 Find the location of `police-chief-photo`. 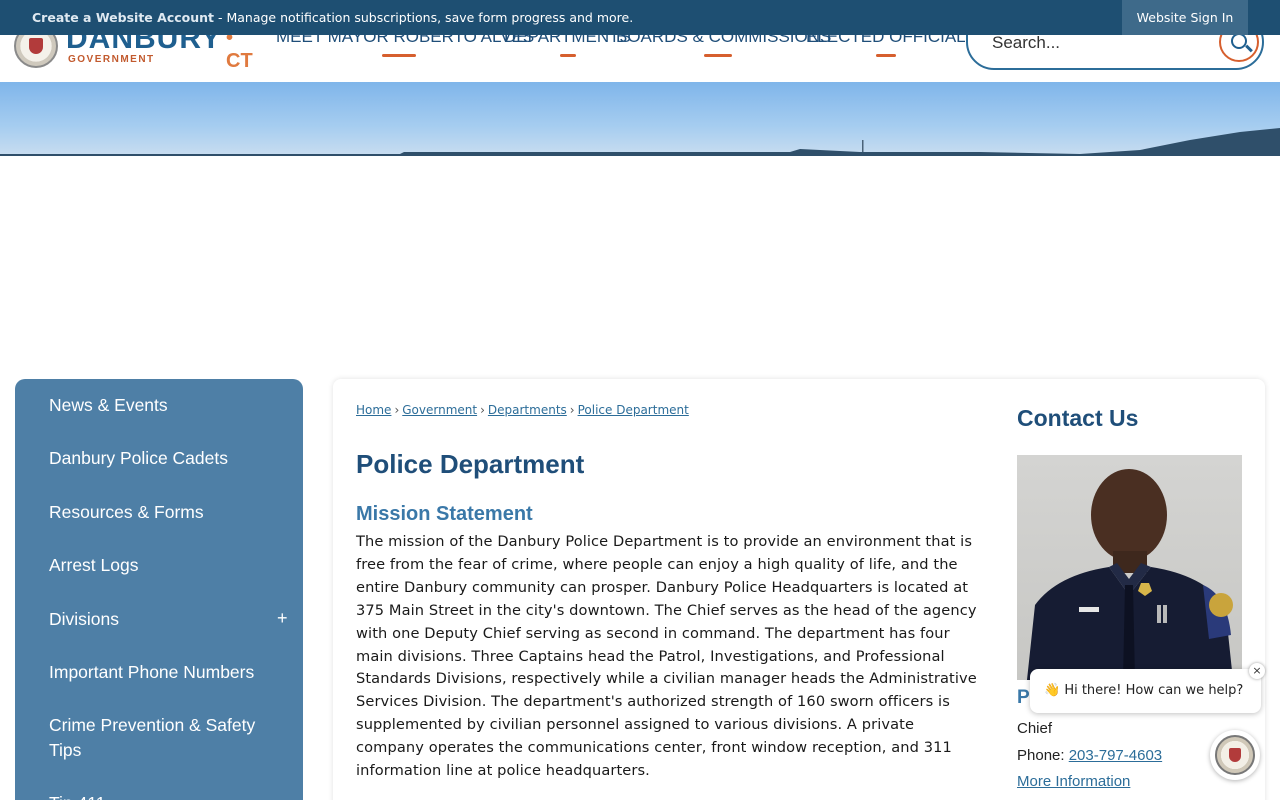

police-chief-photo is located at coordinates (1129, 567).